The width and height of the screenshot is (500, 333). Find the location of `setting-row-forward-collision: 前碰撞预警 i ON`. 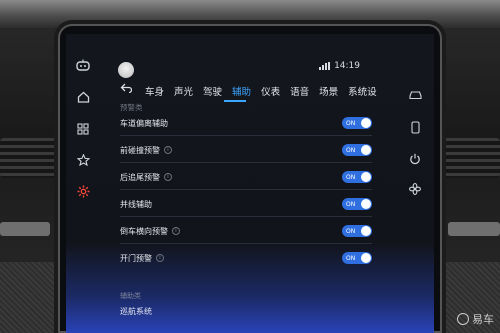

setting-row-forward-collision: 前碰撞预警 i ON is located at coordinates (246, 150).